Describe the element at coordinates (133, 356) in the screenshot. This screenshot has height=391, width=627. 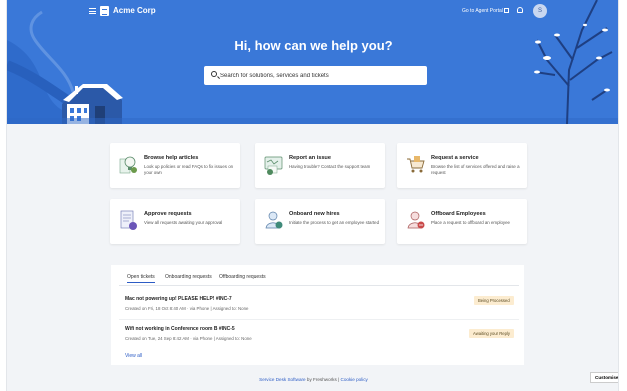
I see `view-all-link: View all` at that location.